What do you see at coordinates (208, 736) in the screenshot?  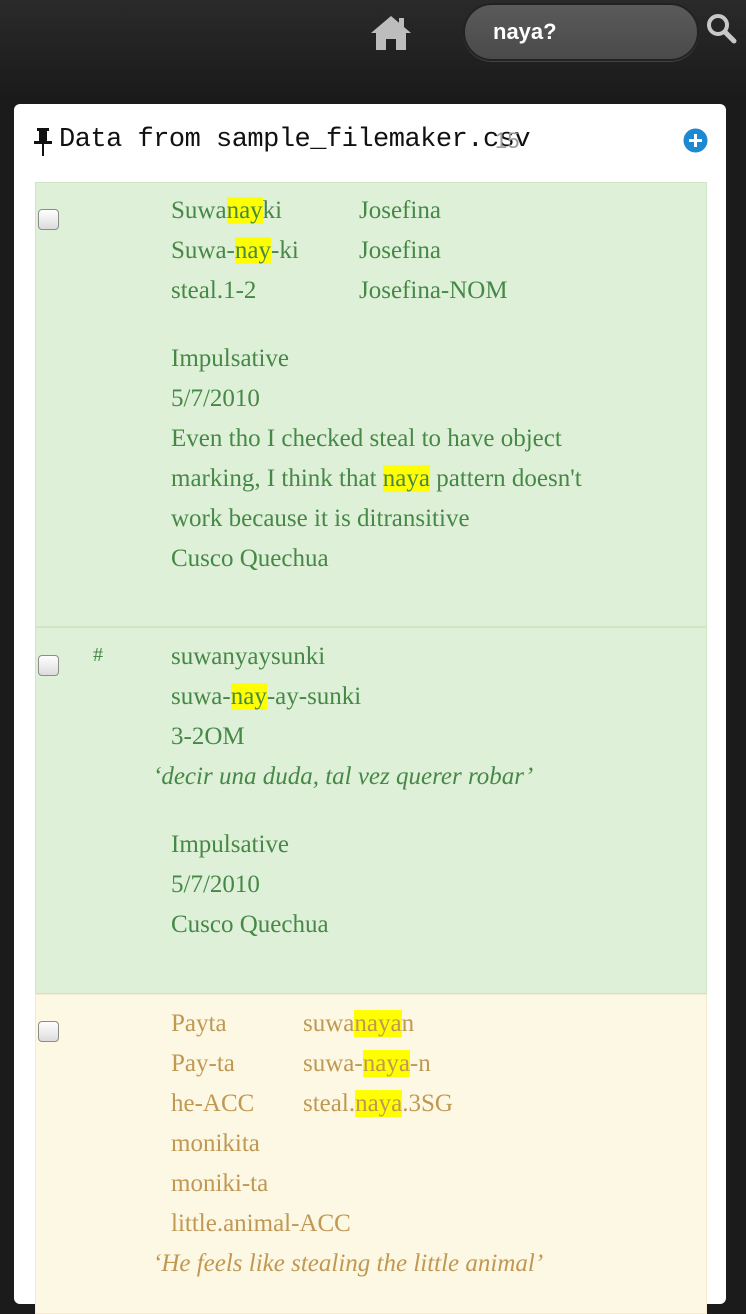 I see `gloss-word: 3-2OM` at bounding box center [208, 736].